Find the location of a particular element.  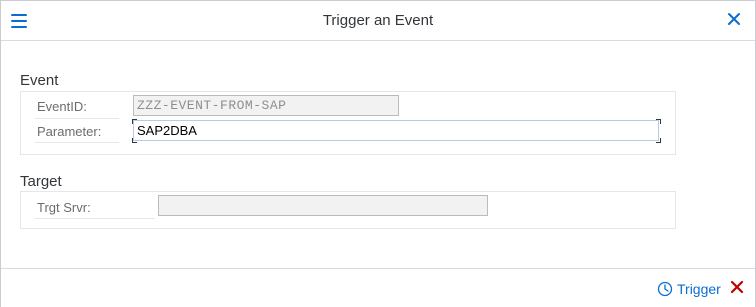

dialog-header: Trigger an Event is located at coordinates (378, 21).